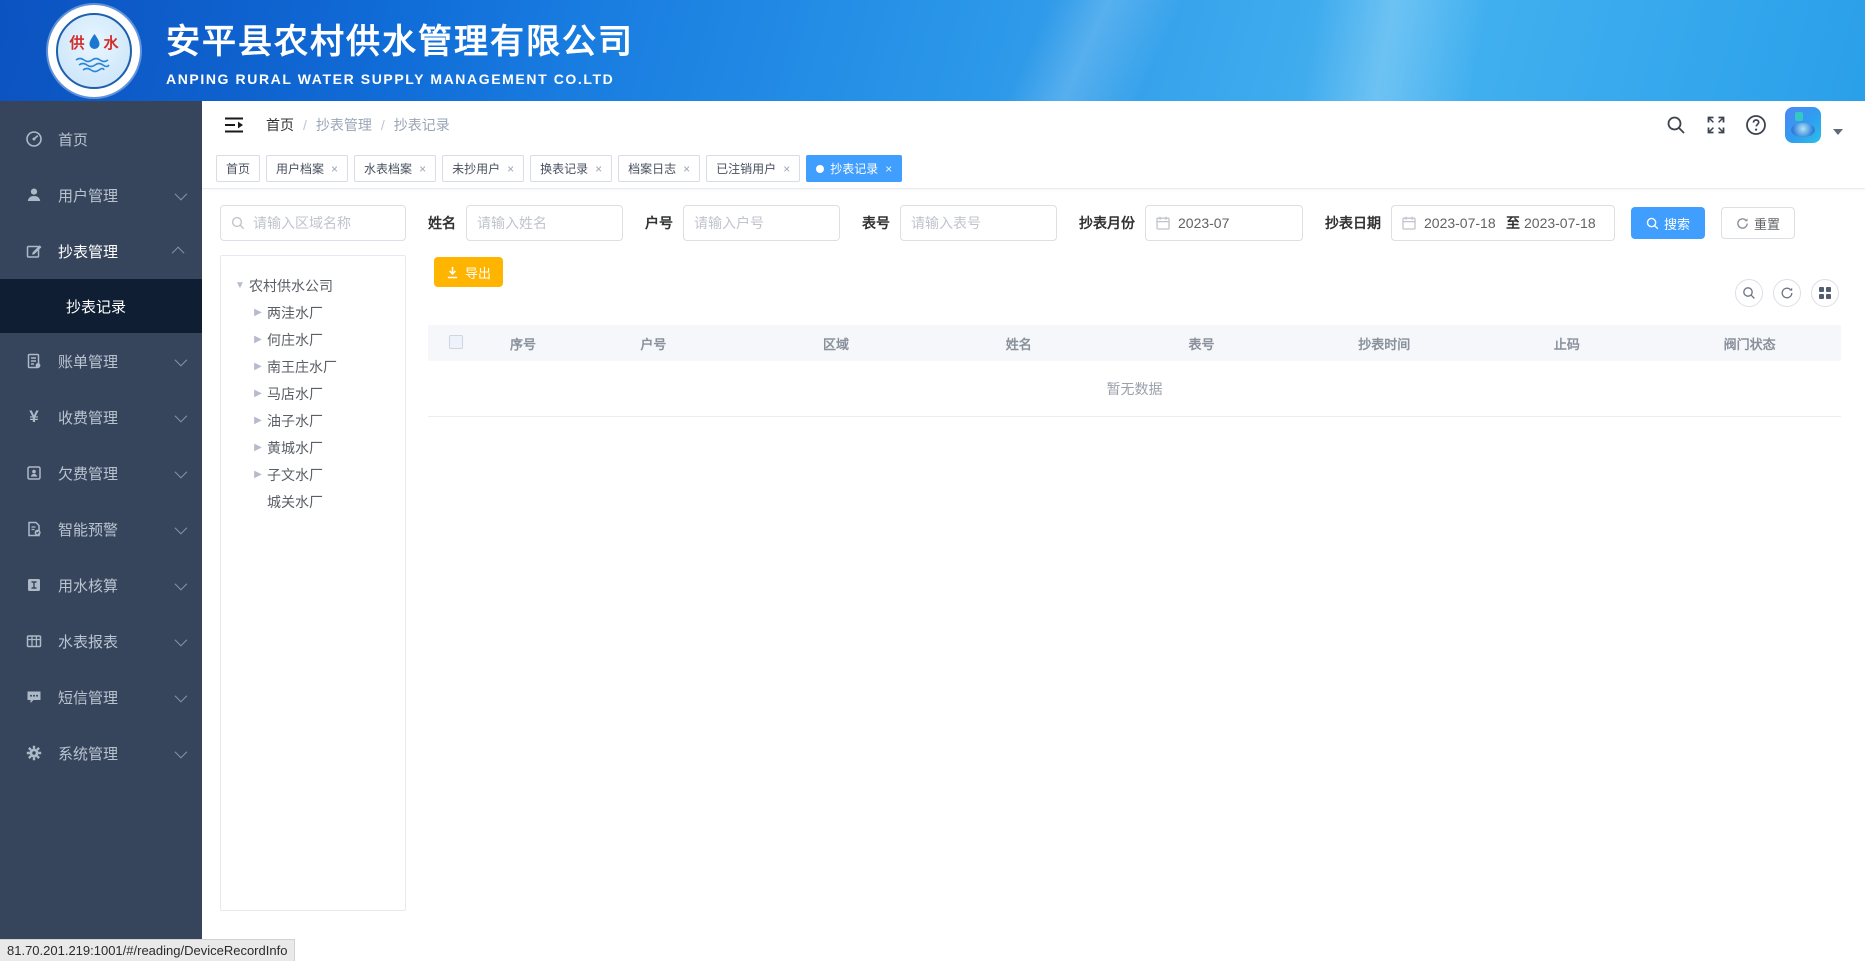 This screenshot has width=1865, height=961. I want to click on report-icon, so click(34, 641).